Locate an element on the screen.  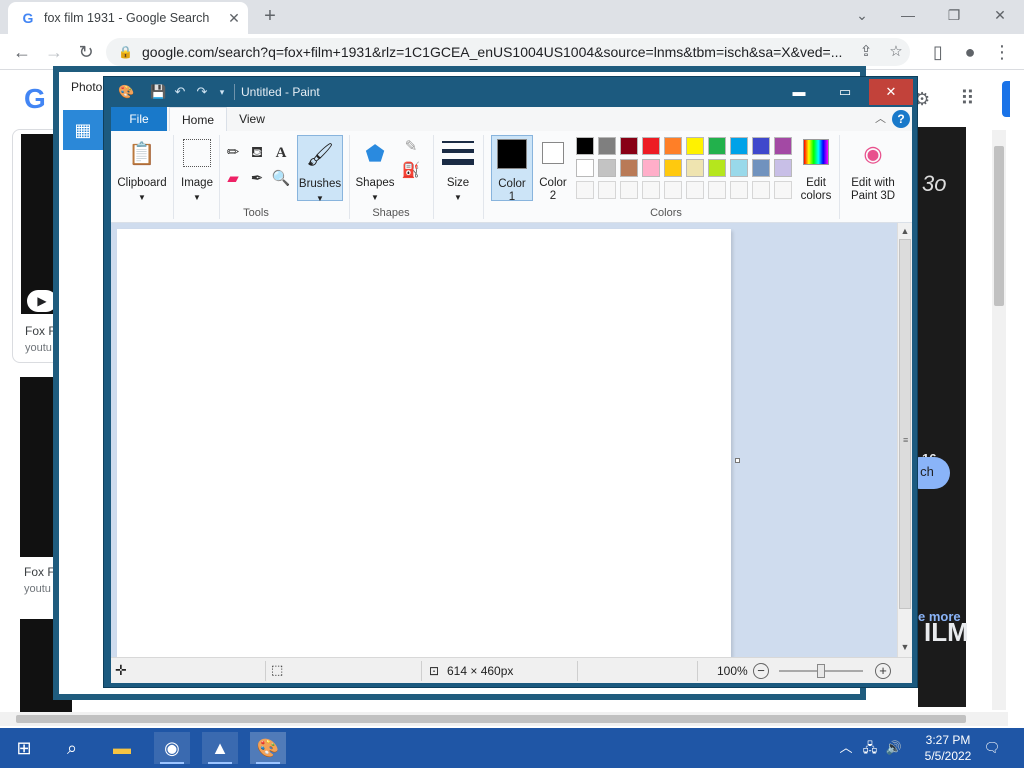
tab-search-chevron-icon: ⌄ is located at coordinates (862, 16).